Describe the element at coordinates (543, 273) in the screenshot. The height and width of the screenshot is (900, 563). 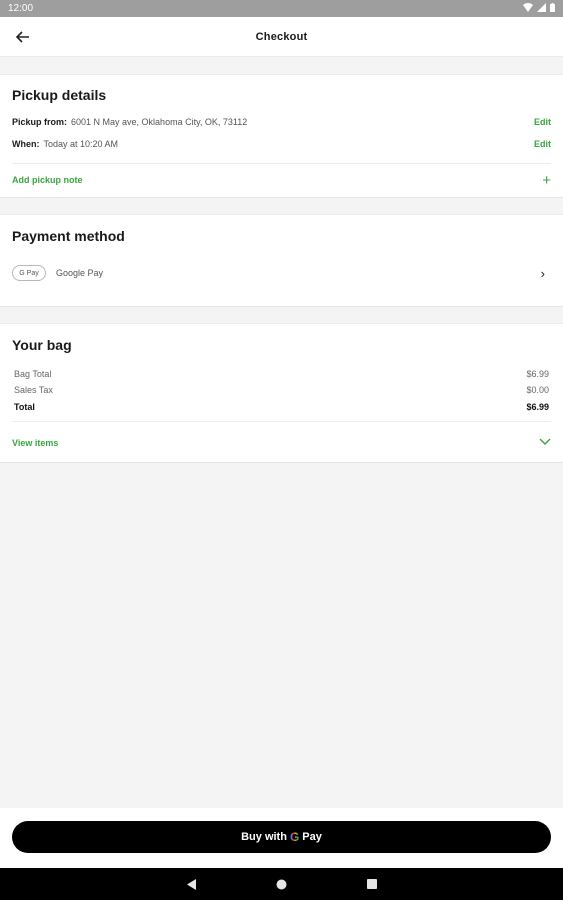
I see `chevron-right-icon: ›` at that location.